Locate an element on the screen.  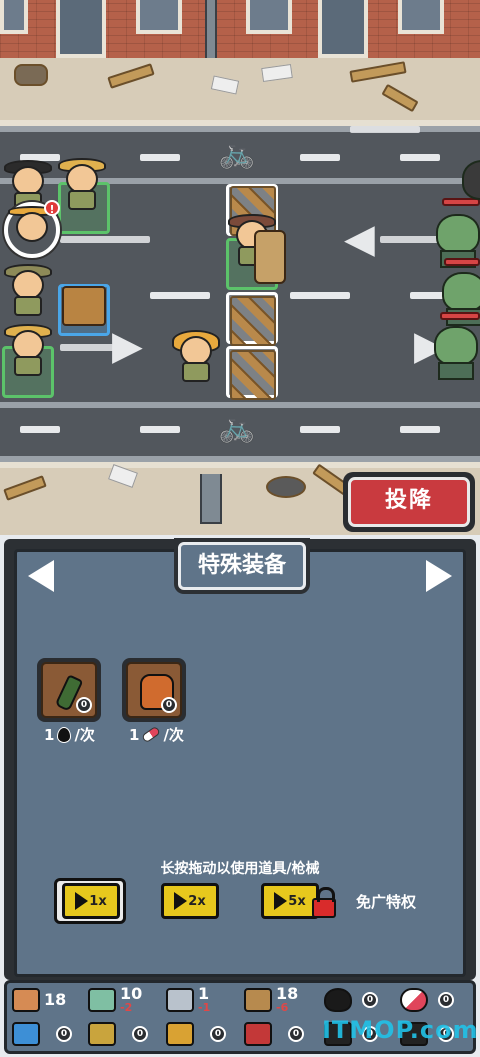
speed-1x-button: 1x is located at coordinates (91, 901).